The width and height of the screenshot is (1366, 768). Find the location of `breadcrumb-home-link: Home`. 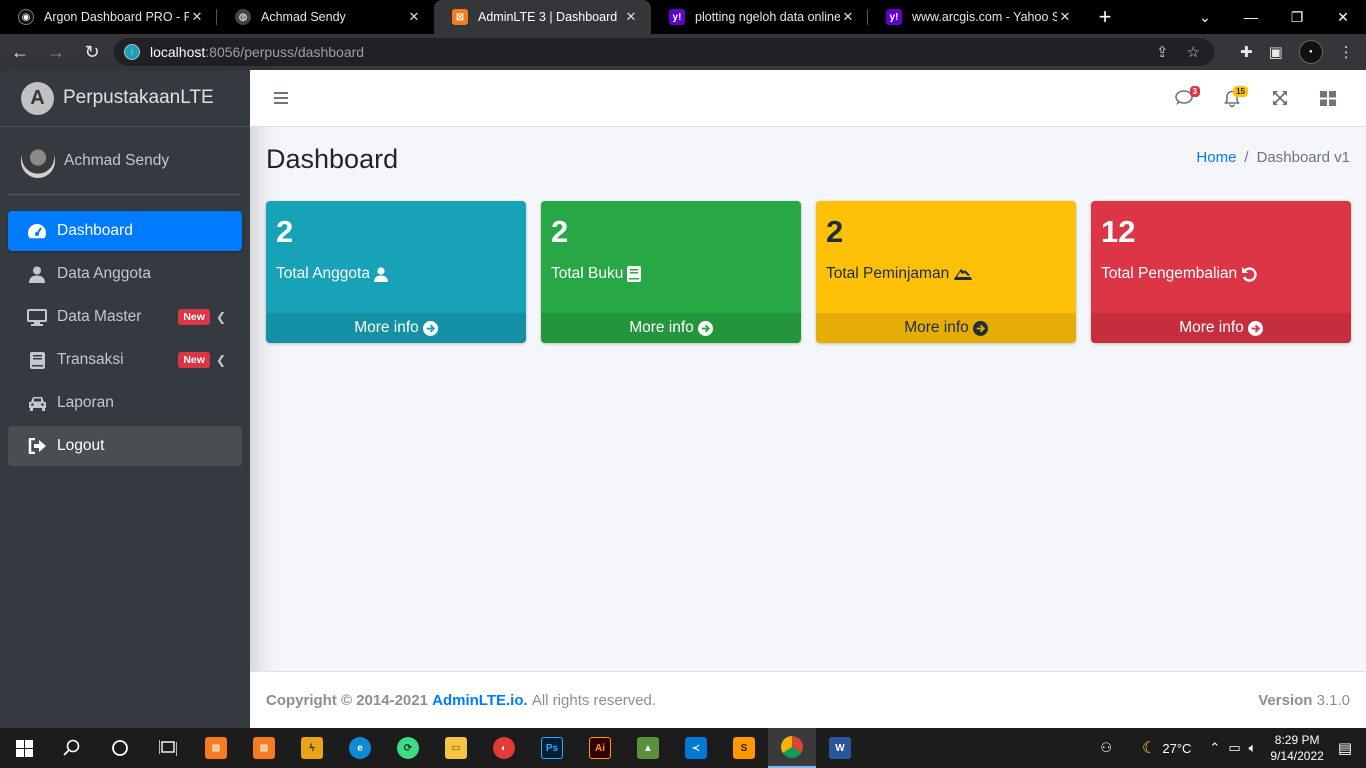

breadcrumb-home-link: Home is located at coordinates (1216, 157).